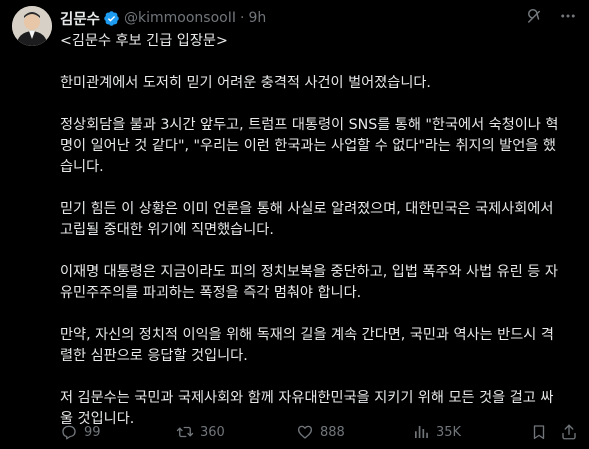 The width and height of the screenshot is (589, 449). I want to click on views-button: 35K, so click(436, 432).